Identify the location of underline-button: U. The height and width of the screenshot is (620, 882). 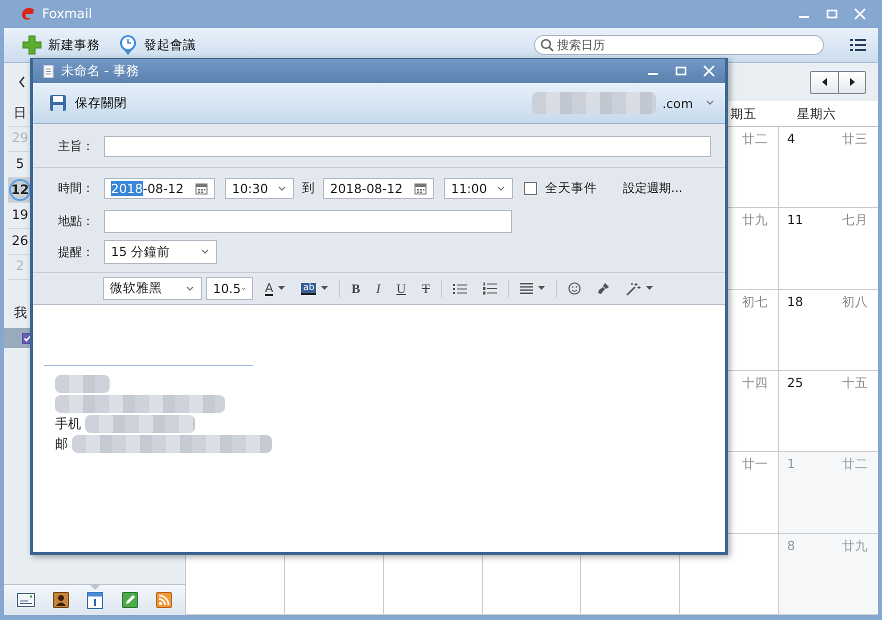
(401, 288).